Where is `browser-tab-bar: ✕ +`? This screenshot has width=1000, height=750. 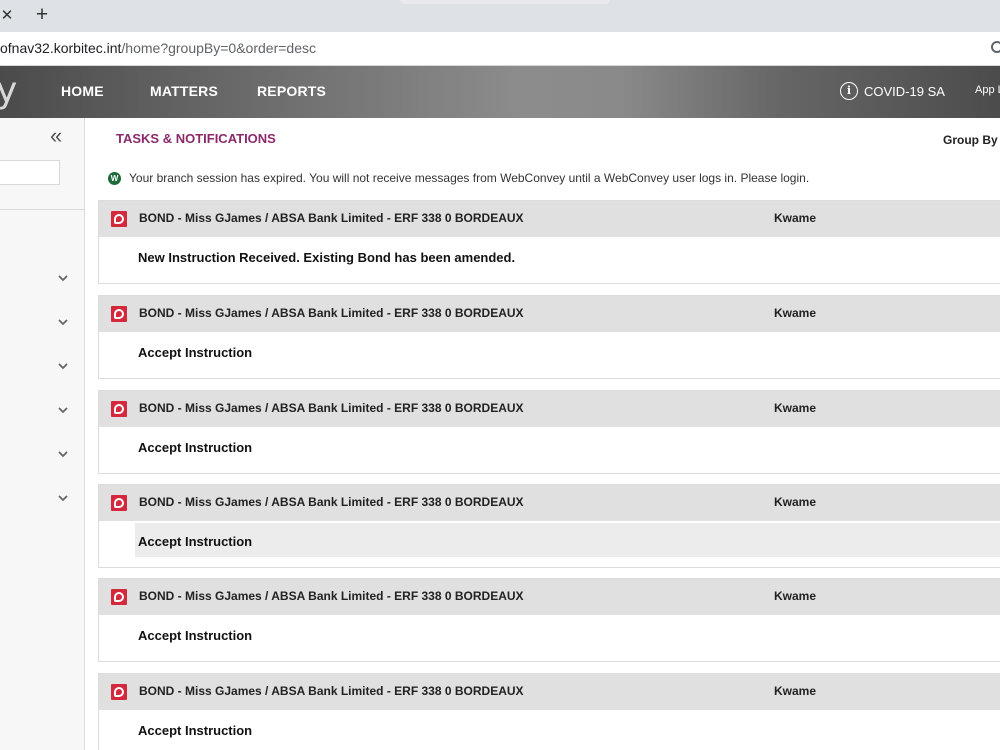 browser-tab-bar: ✕ + is located at coordinates (500, 16).